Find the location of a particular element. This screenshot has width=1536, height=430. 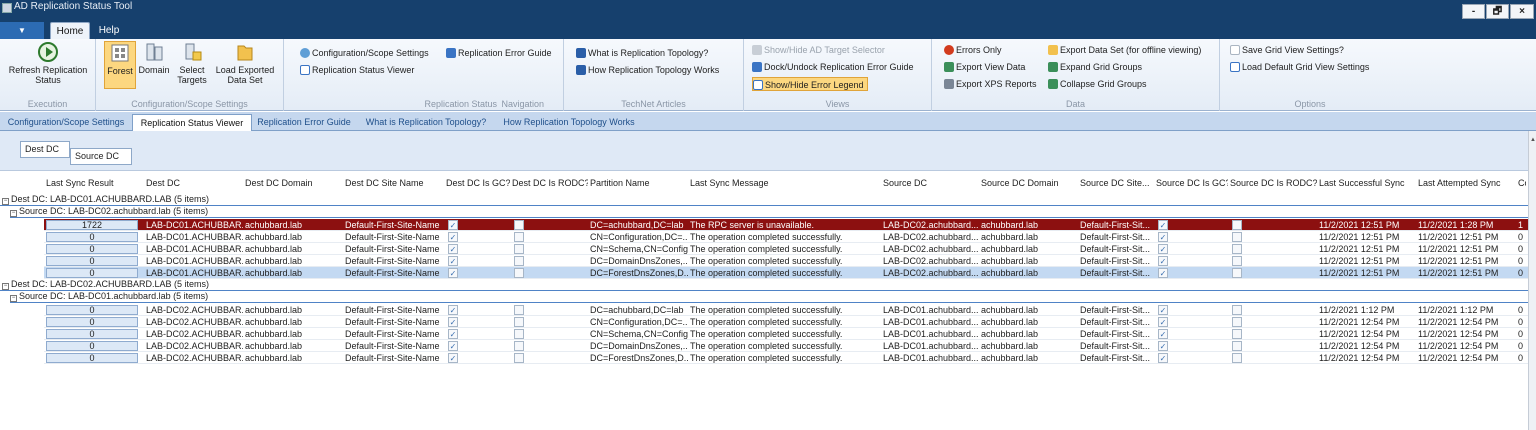

load-exported-data-set-button: Load Exported Data Set is located at coordinates (245, 63).